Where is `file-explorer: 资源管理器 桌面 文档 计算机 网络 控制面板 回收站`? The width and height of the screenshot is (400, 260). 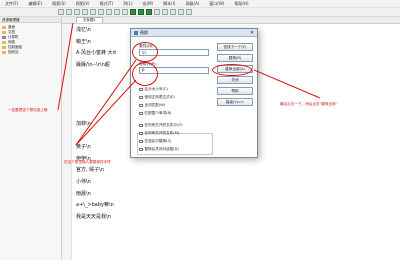
file-explorer: 资源管理器 桌面 文档 计算机 网络 控制面板 回收站 is located at coordinates (31, 138).